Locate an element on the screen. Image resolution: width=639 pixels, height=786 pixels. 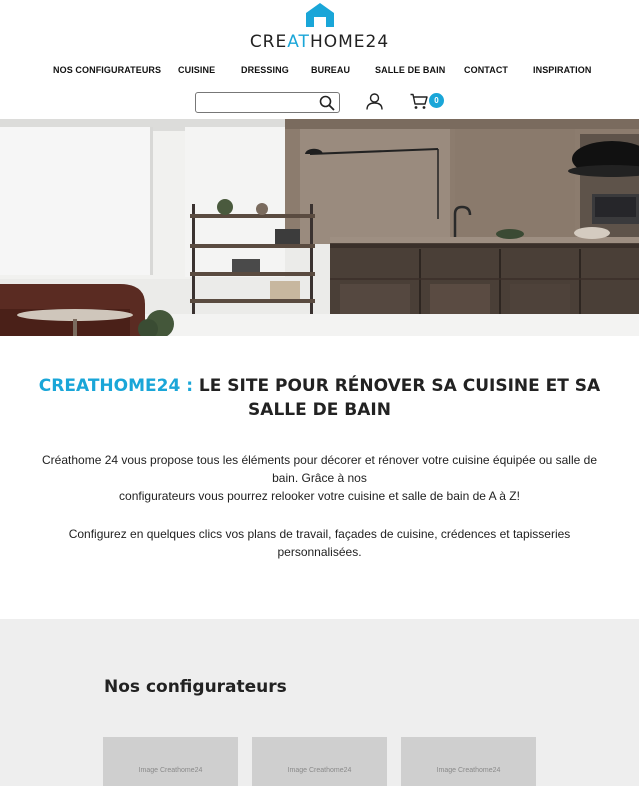
nav-item-dressing: DRESSING is located at coordinates (265, 70).